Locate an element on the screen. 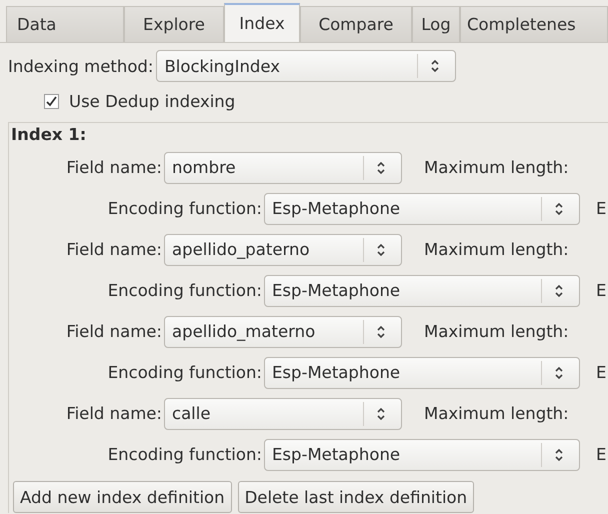  index-title: Index 1: is located at coordinates (49, 135).